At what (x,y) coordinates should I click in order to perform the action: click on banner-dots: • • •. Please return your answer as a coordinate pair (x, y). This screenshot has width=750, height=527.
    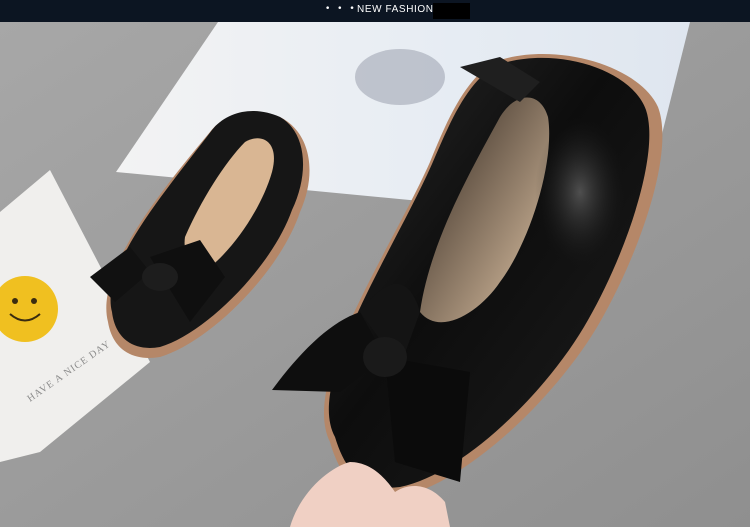
    Looking at the image, I should click on (341, 9).